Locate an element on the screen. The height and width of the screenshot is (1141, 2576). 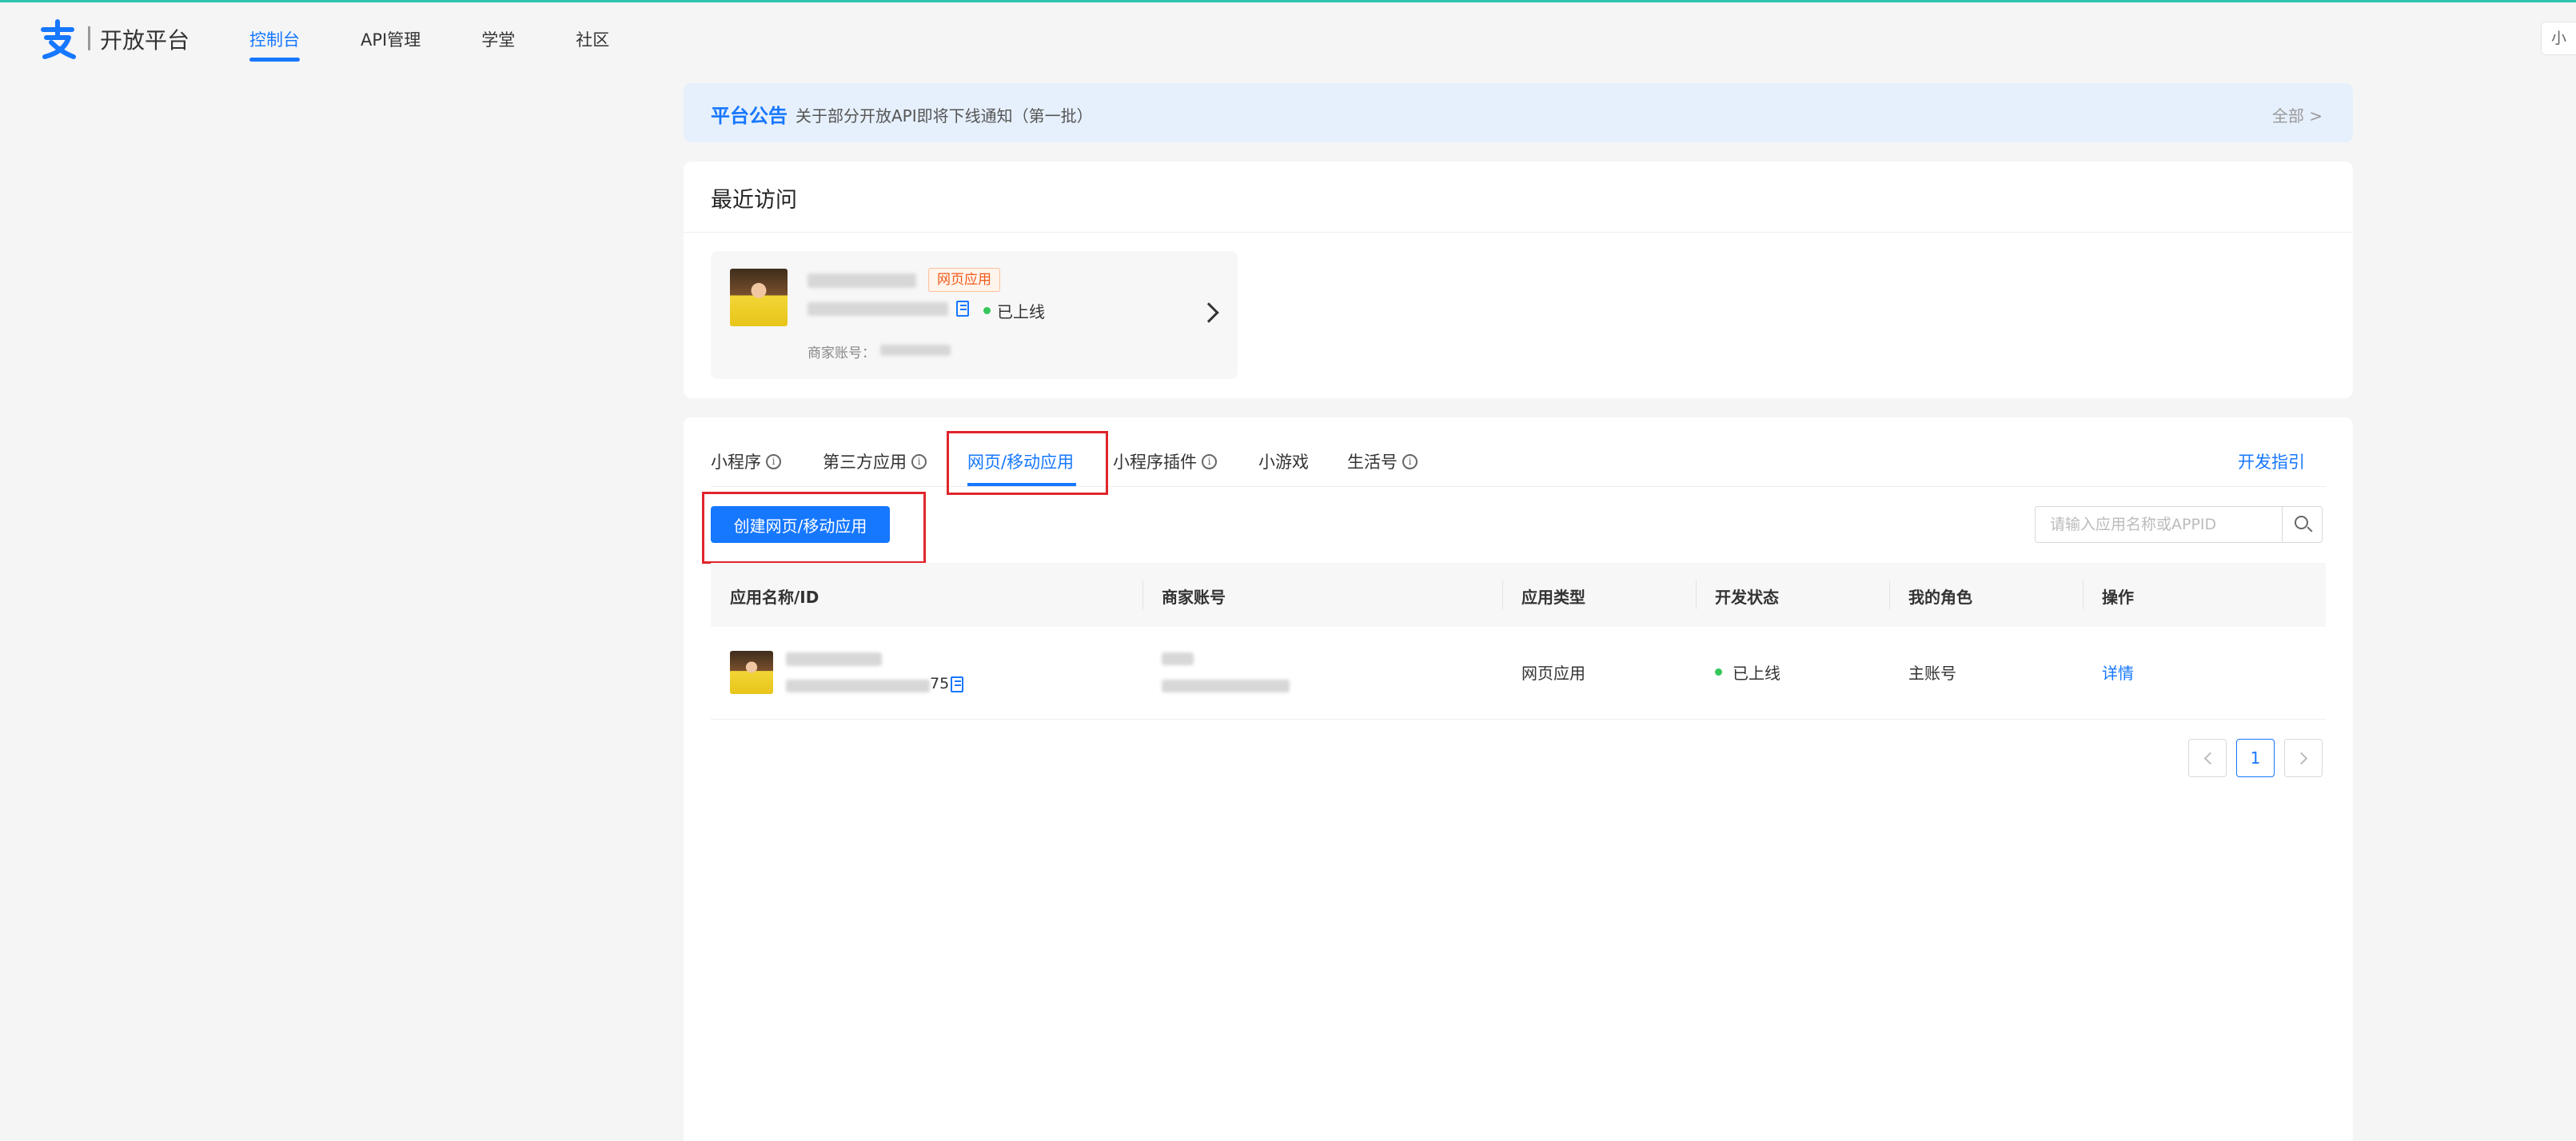
pagination-prev-button is located at coordinates (2207, 758).